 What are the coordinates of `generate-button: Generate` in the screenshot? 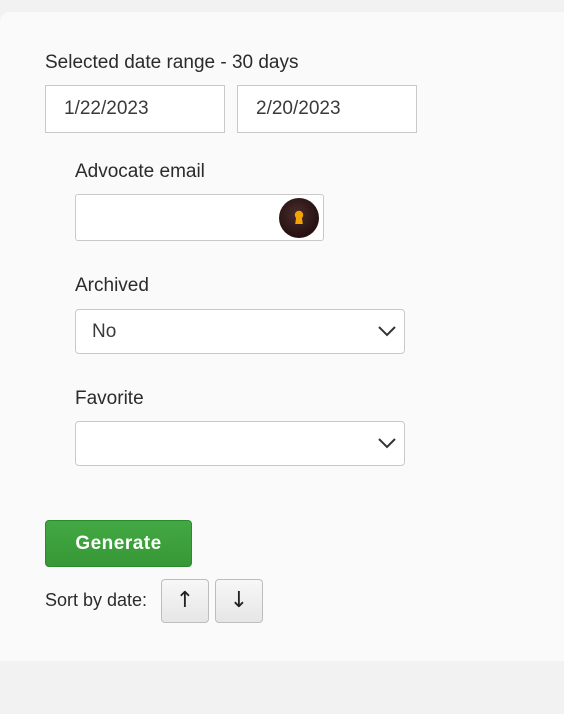 It's located at (118, 543).